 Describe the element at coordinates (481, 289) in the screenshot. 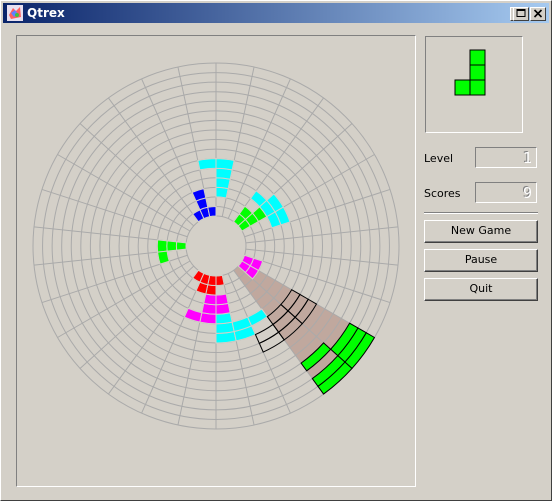

I see `quit-button: Quit` at that location.